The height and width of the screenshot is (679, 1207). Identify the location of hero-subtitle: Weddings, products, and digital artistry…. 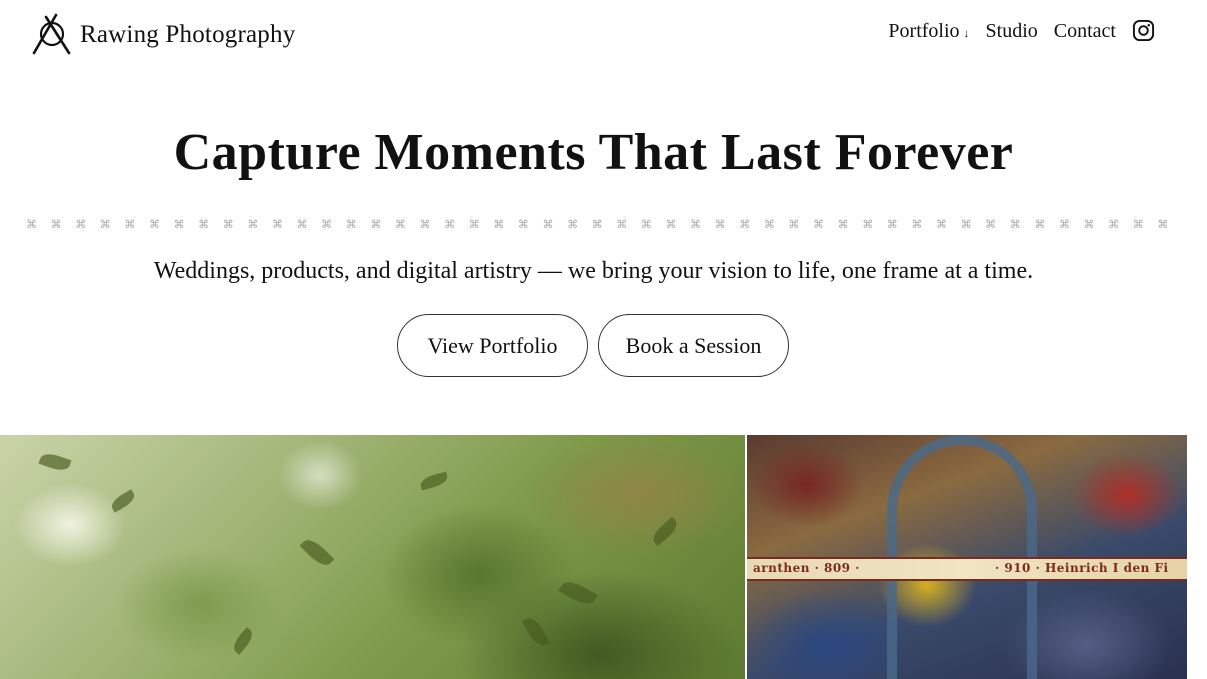
(593, 271).